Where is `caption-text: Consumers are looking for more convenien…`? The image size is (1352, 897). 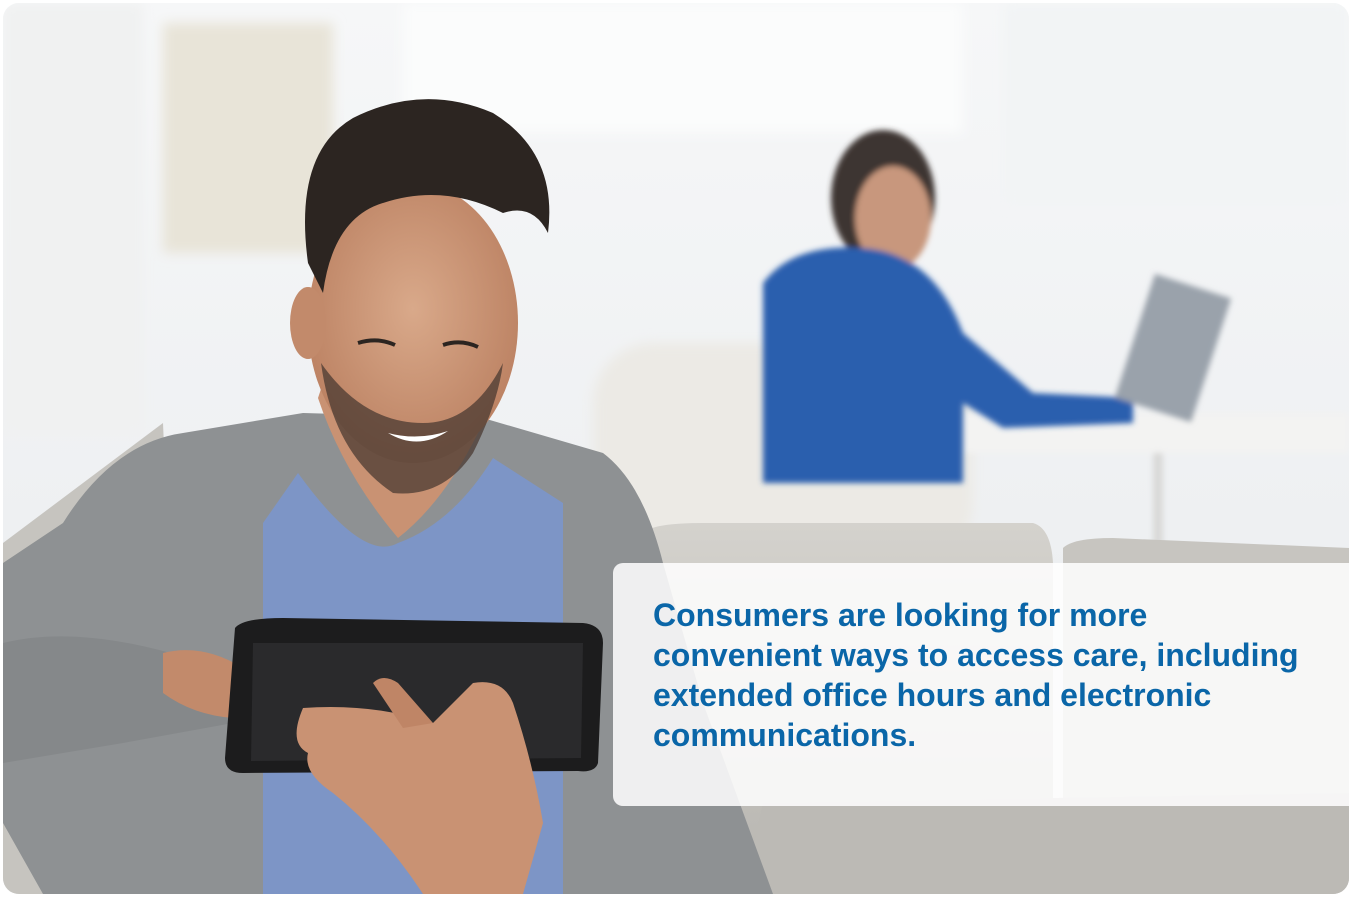
caption-text: Consumers are looking for more convenien… is located at coordinates (976, 675).